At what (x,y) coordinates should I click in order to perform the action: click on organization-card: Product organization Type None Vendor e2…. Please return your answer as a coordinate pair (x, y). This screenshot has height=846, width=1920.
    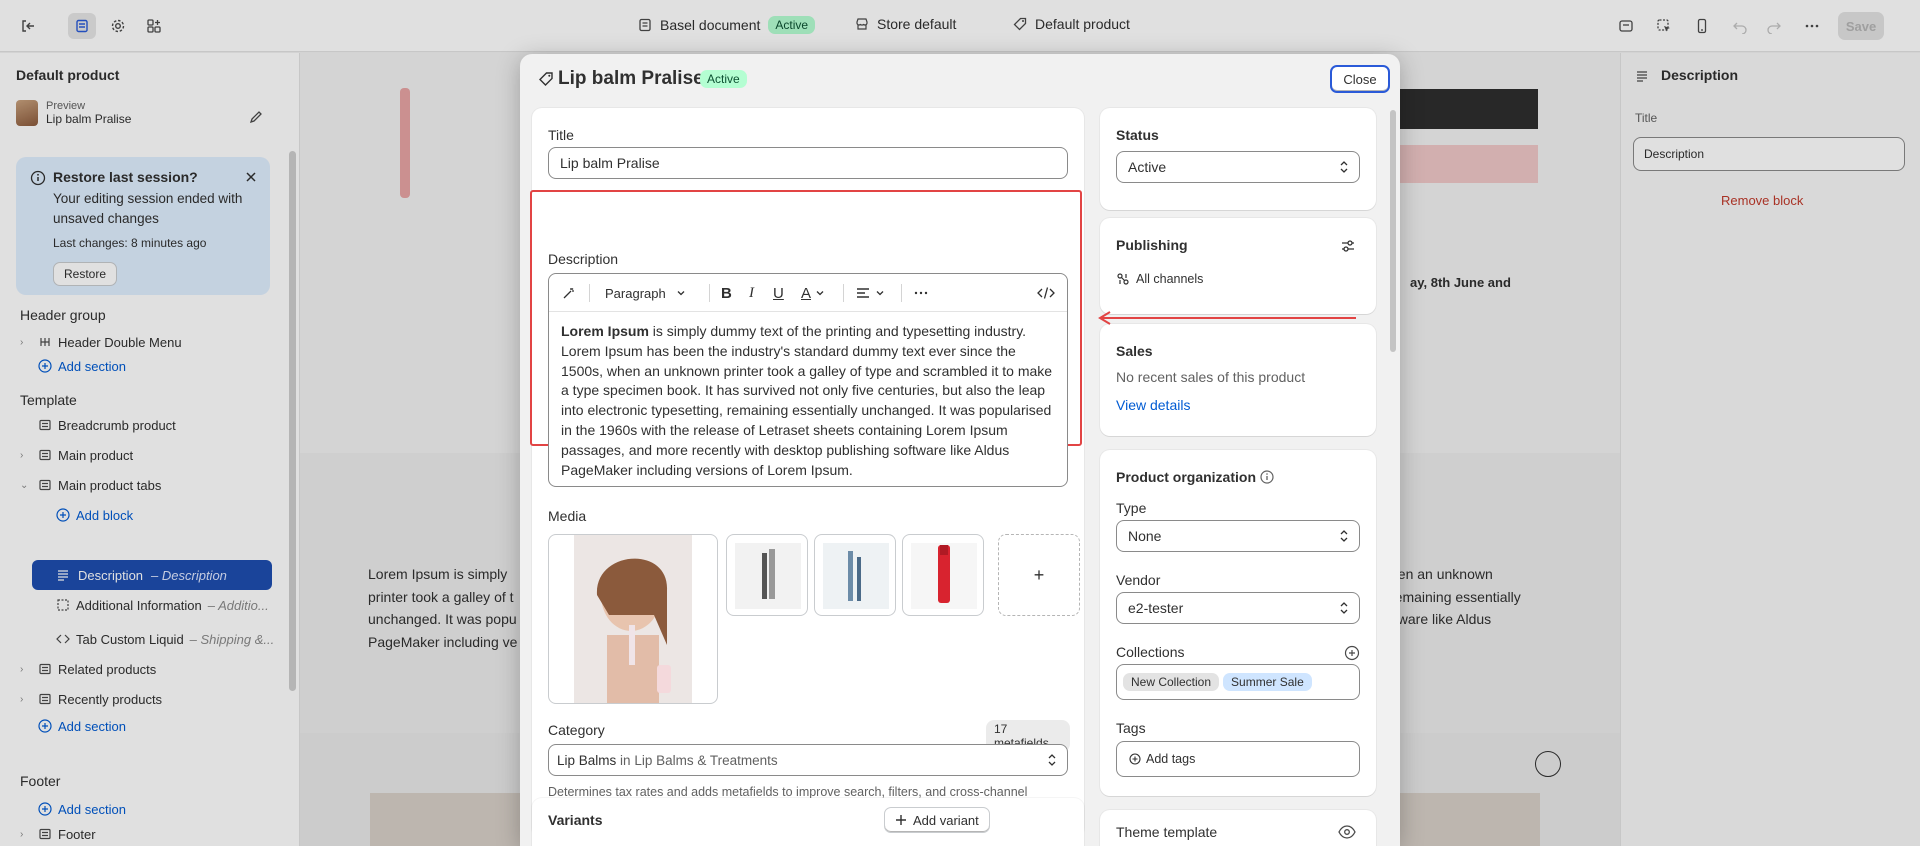
    Looking at the image, I should click on (1238, 623).